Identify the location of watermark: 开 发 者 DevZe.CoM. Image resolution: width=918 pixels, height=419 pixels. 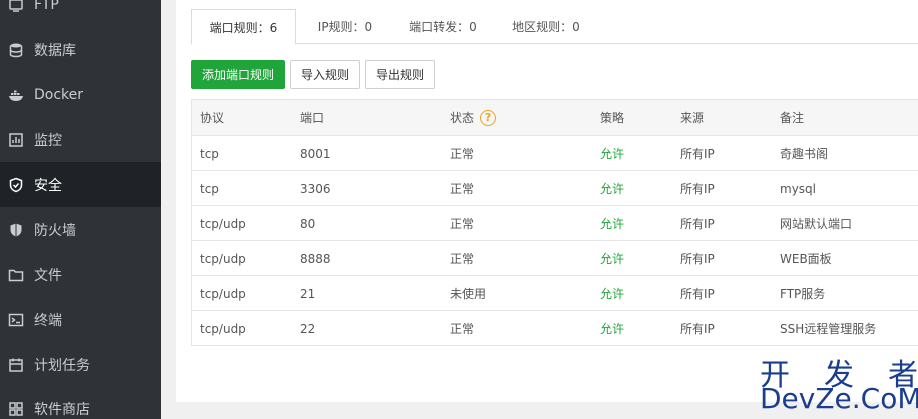
(839, 382).